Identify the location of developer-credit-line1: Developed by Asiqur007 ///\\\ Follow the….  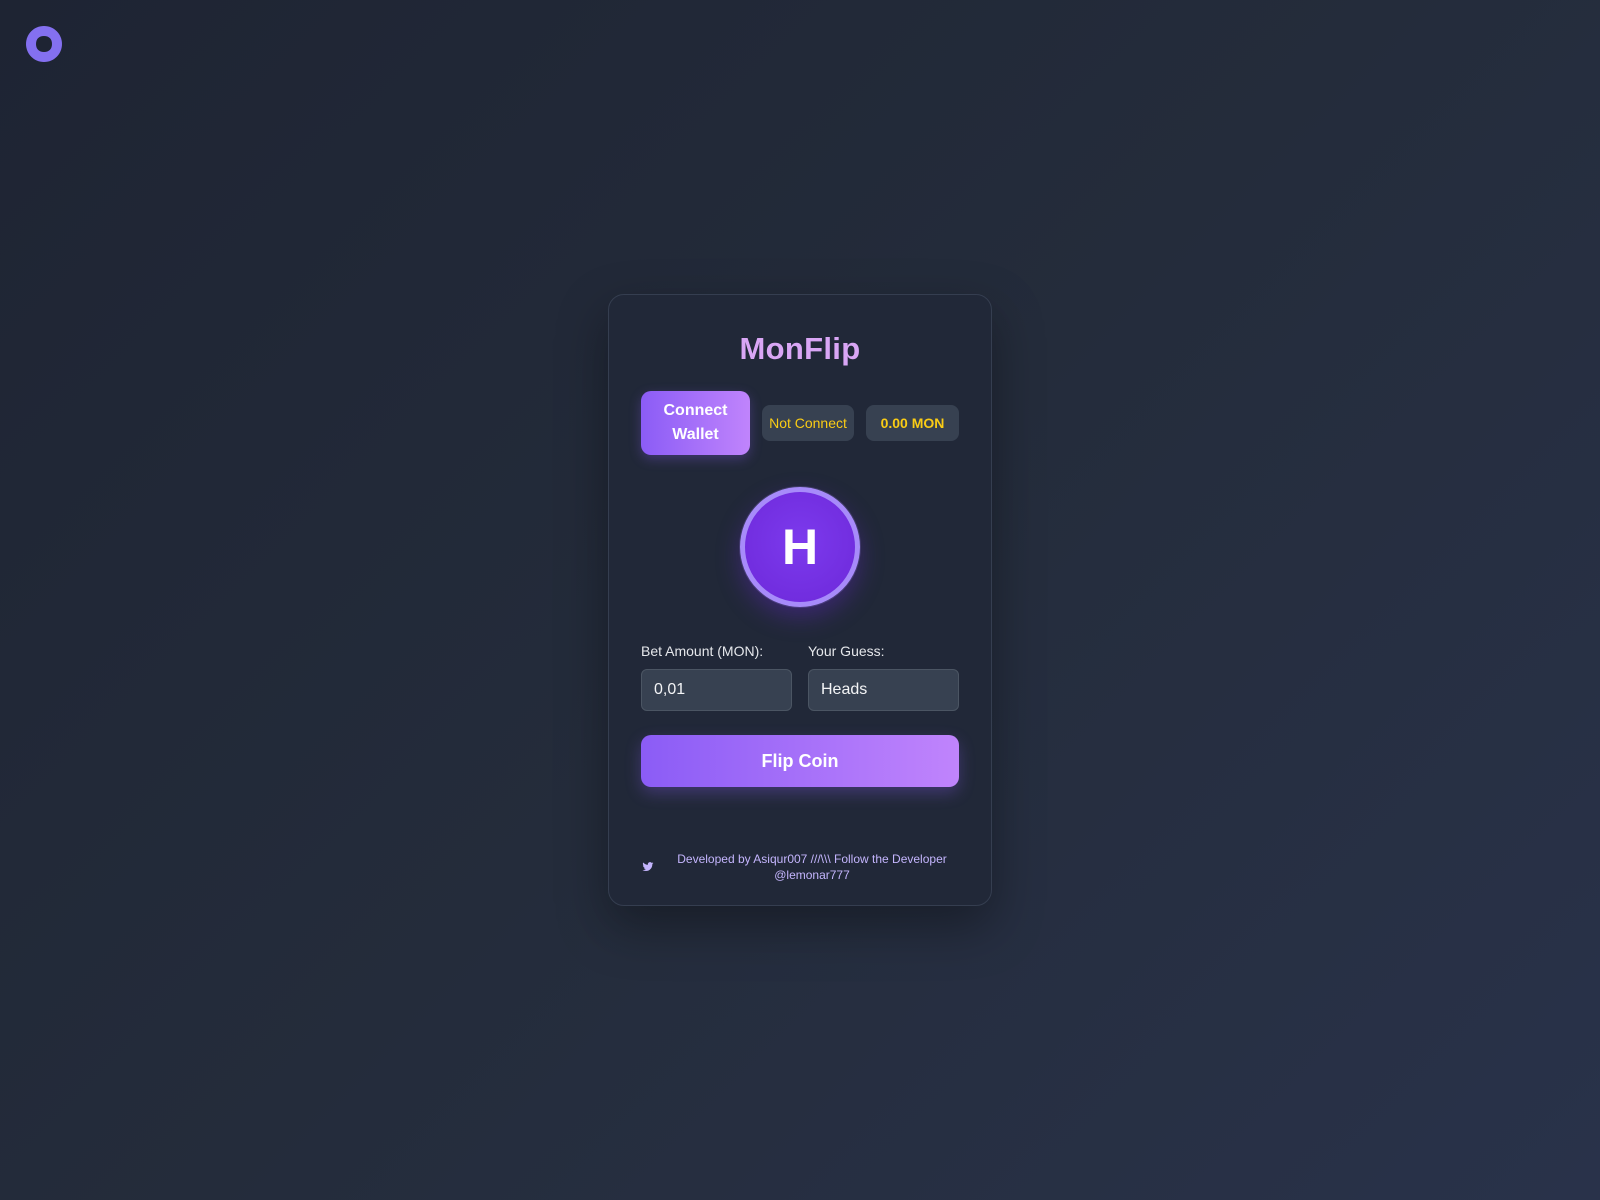
(812, 859).